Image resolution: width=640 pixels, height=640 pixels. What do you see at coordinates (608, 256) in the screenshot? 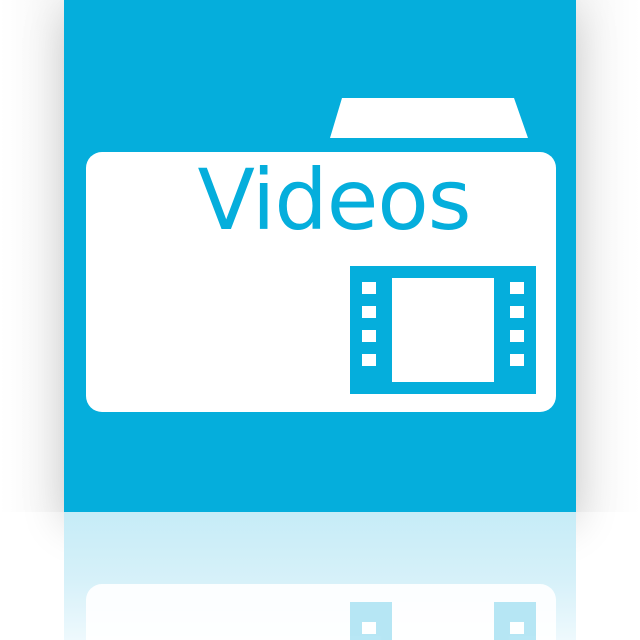
I see `tile-shadow-right` at bounding box center [608, 256].